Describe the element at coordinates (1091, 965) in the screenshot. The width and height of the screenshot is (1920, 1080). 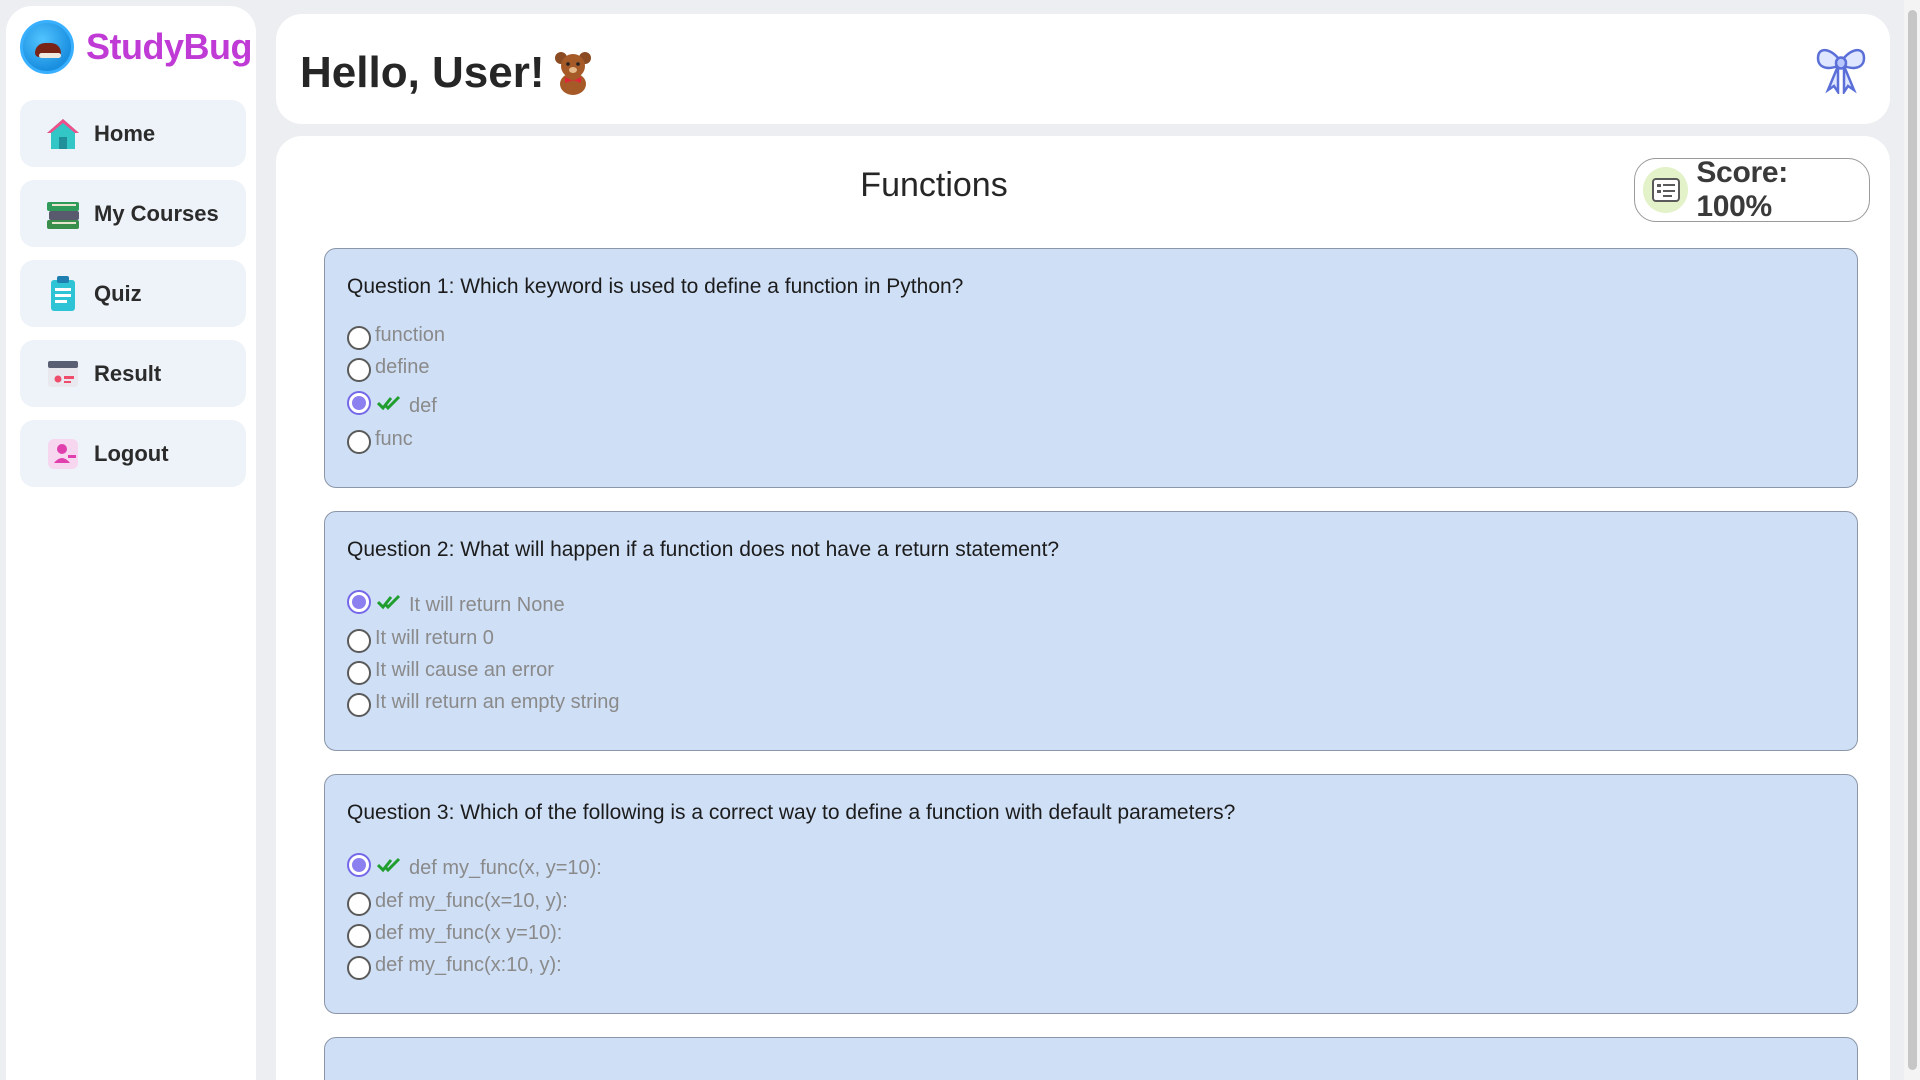
I see `option: def my_func(x:10, y):` at that location.